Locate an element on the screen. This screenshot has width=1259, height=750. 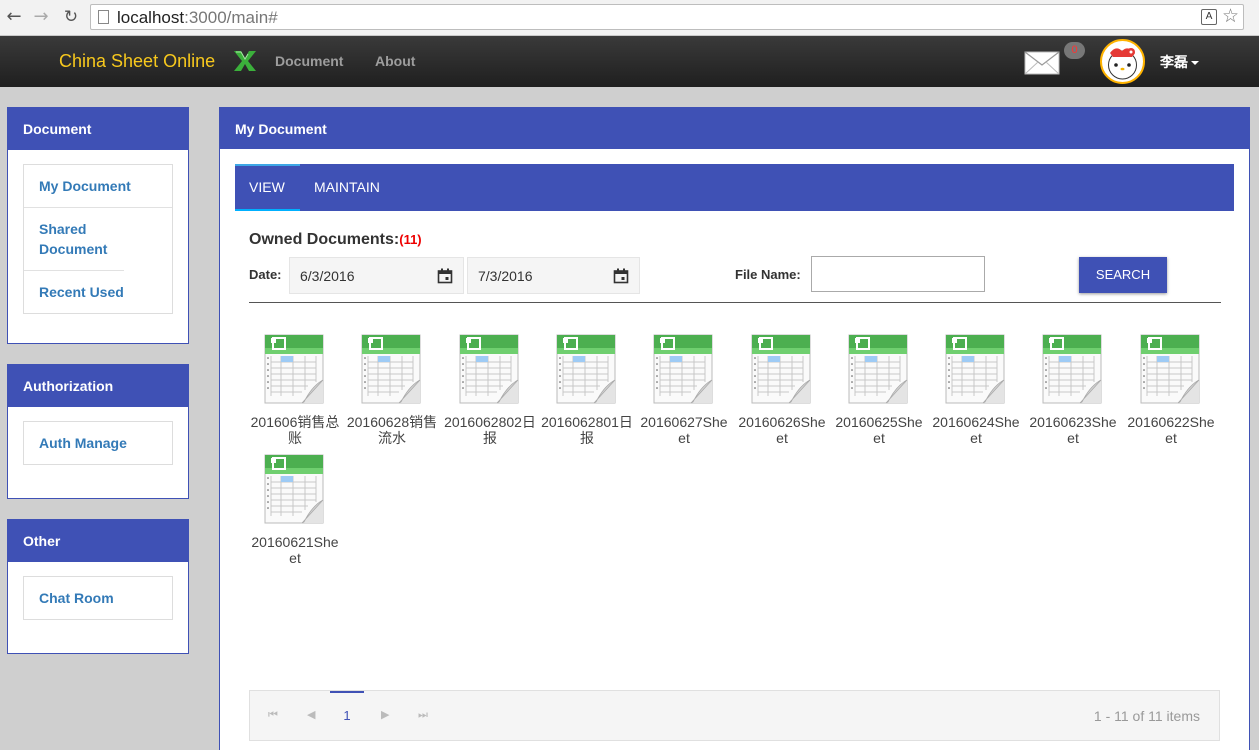
sidebar-document-title: Document is located at coordinates (98, 129).